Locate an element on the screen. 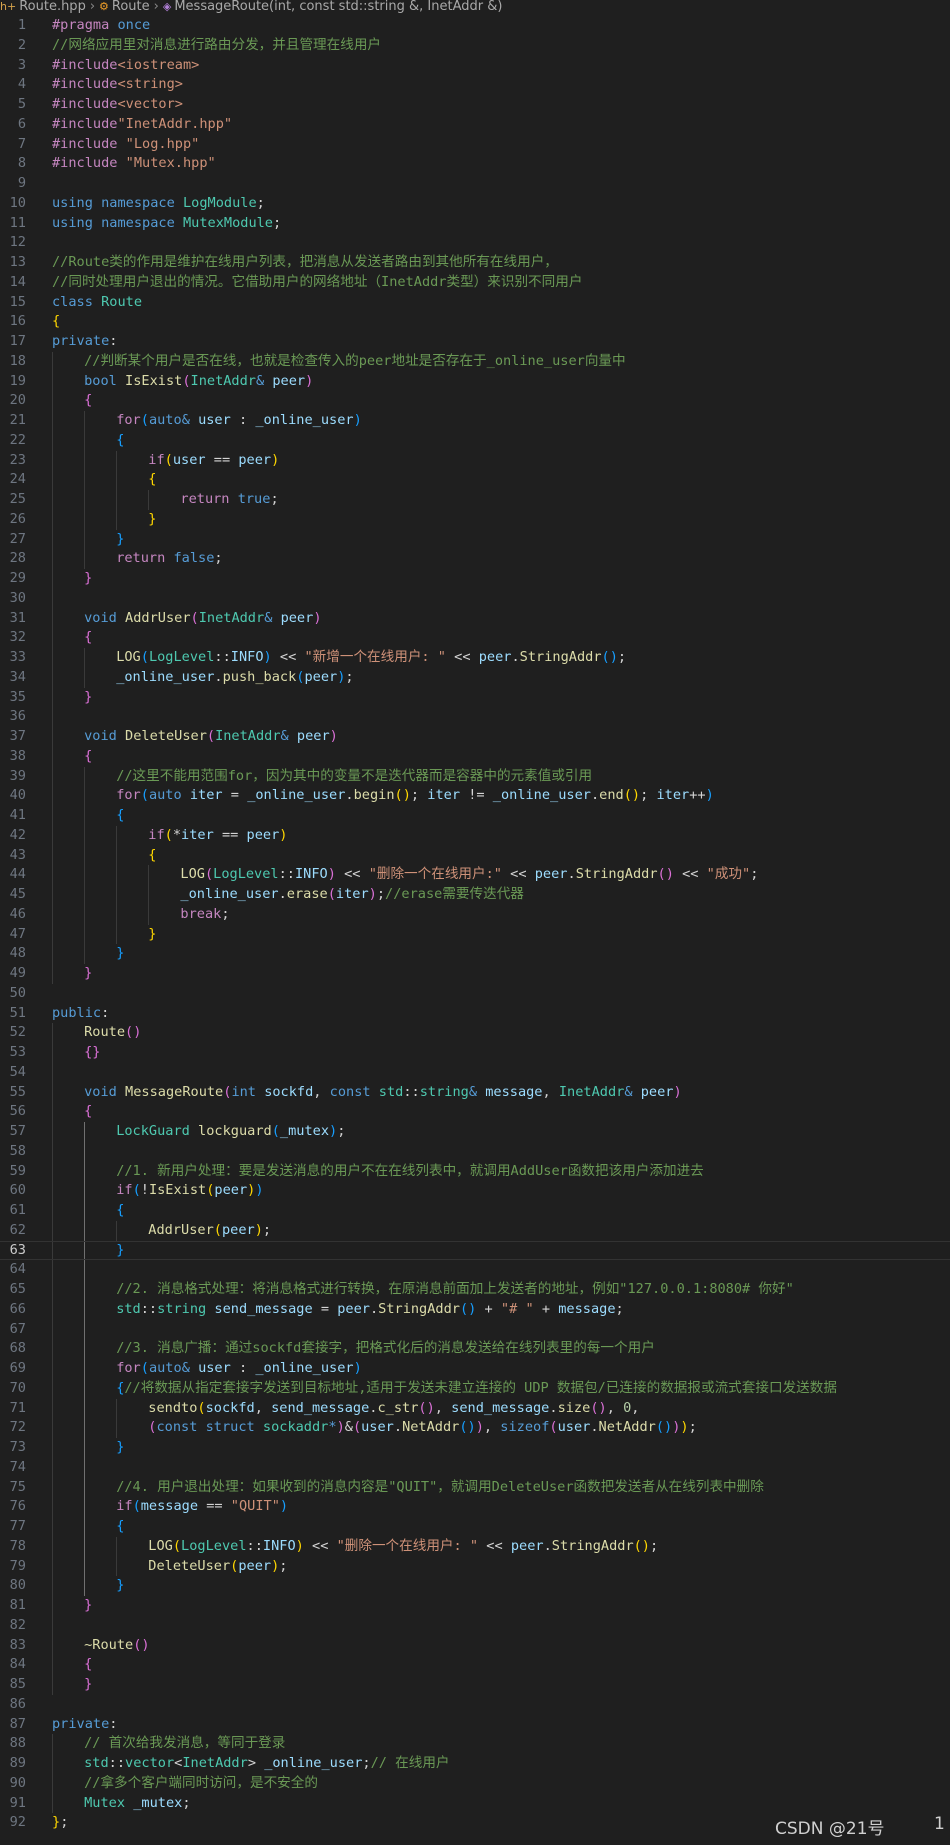 The width and height of the screenshot is (950, 1845). breadcrumb-class: Route is located at coordinates (131, 7).